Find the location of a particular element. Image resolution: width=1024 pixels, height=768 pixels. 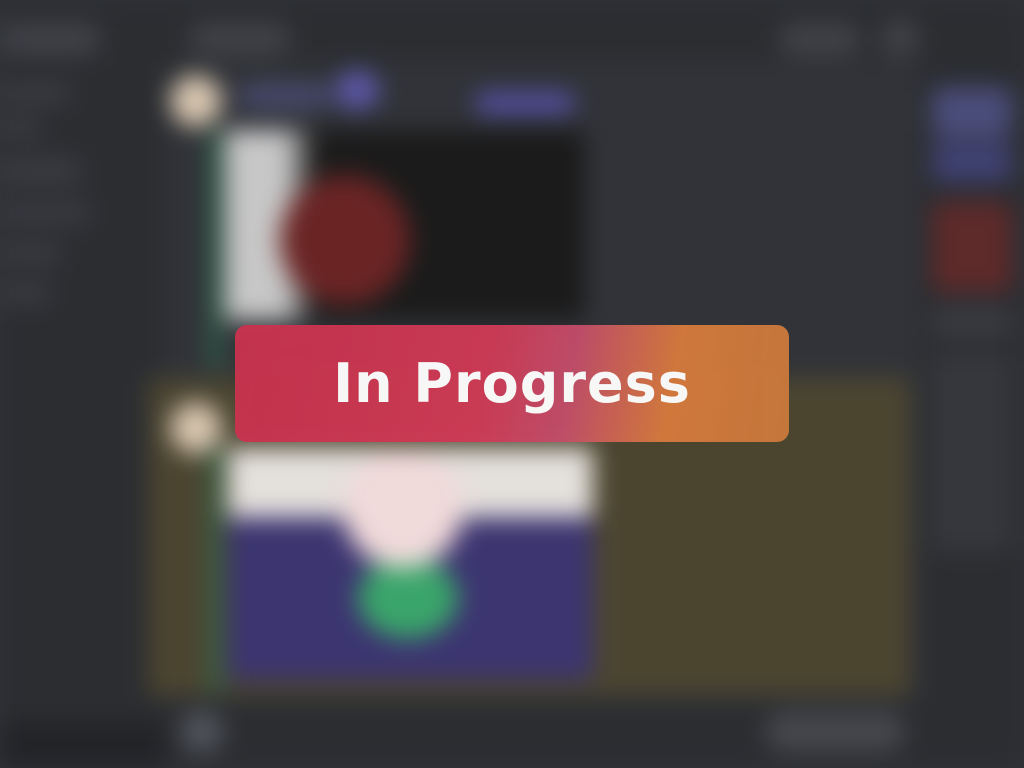

channel-name-placeholder is located at coordinates (240, 39).